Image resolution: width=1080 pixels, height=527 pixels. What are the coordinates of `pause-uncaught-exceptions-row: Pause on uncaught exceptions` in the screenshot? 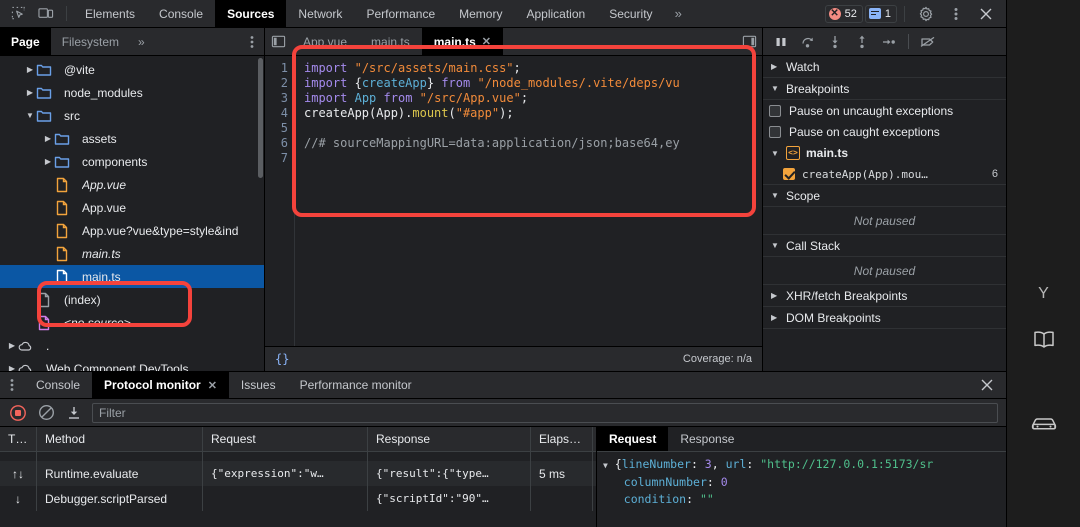 It's located at (884, 110).